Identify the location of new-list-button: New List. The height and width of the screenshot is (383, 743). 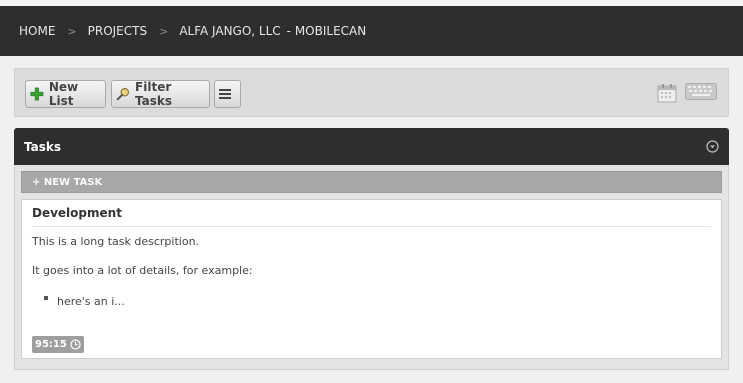
(65, 94).